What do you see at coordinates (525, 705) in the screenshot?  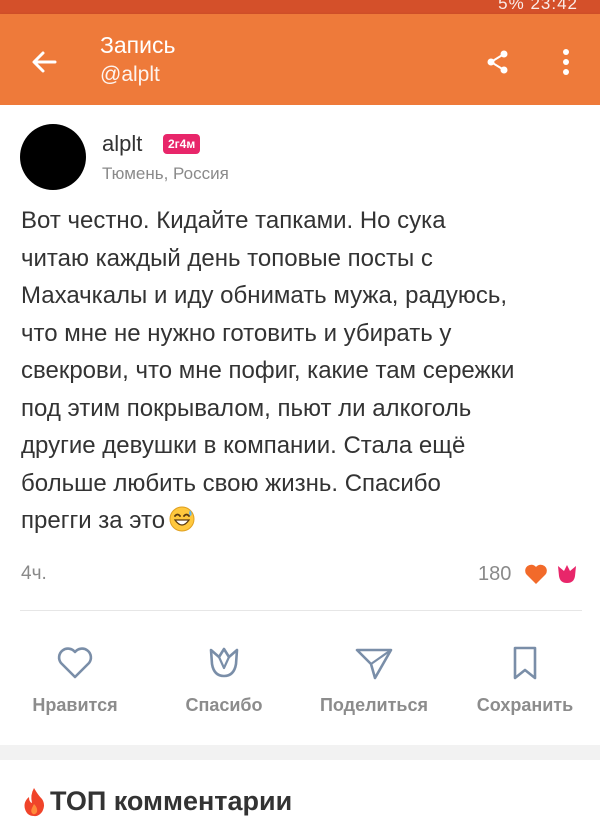 I see `save-label: Сохранить` at bounding box center [525, 705].